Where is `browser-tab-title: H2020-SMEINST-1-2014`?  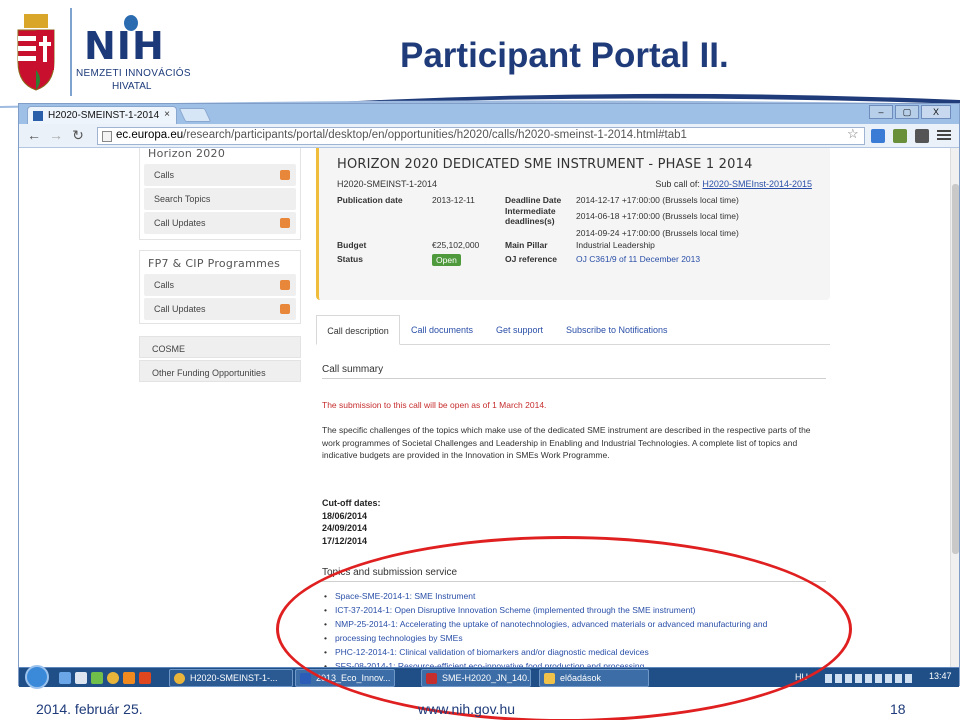 browser-tab-title: H2020-SMEINST-1-2014 is located at coordinates (104, 115).